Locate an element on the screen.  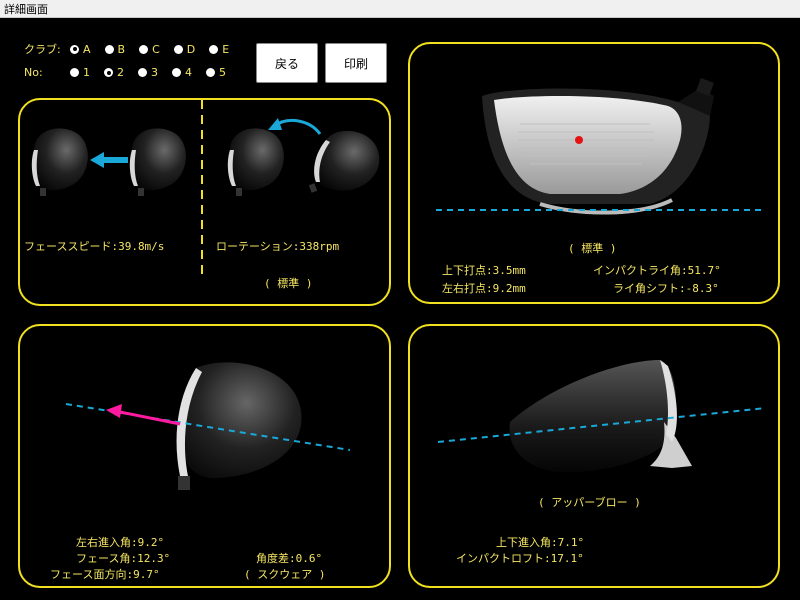
club-option-e: E is located at coordinates (219, 49).